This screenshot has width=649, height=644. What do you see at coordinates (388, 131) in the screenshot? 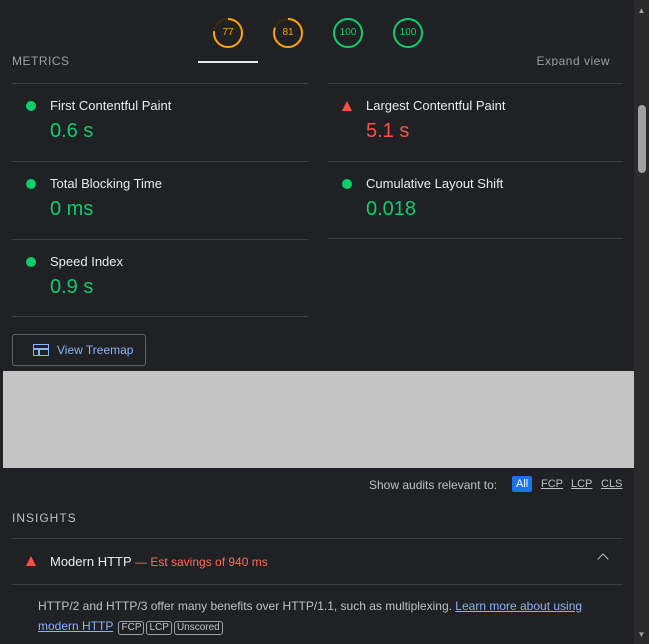
I see `metric-value: 5.1 s` at bounding box center [388, 131].